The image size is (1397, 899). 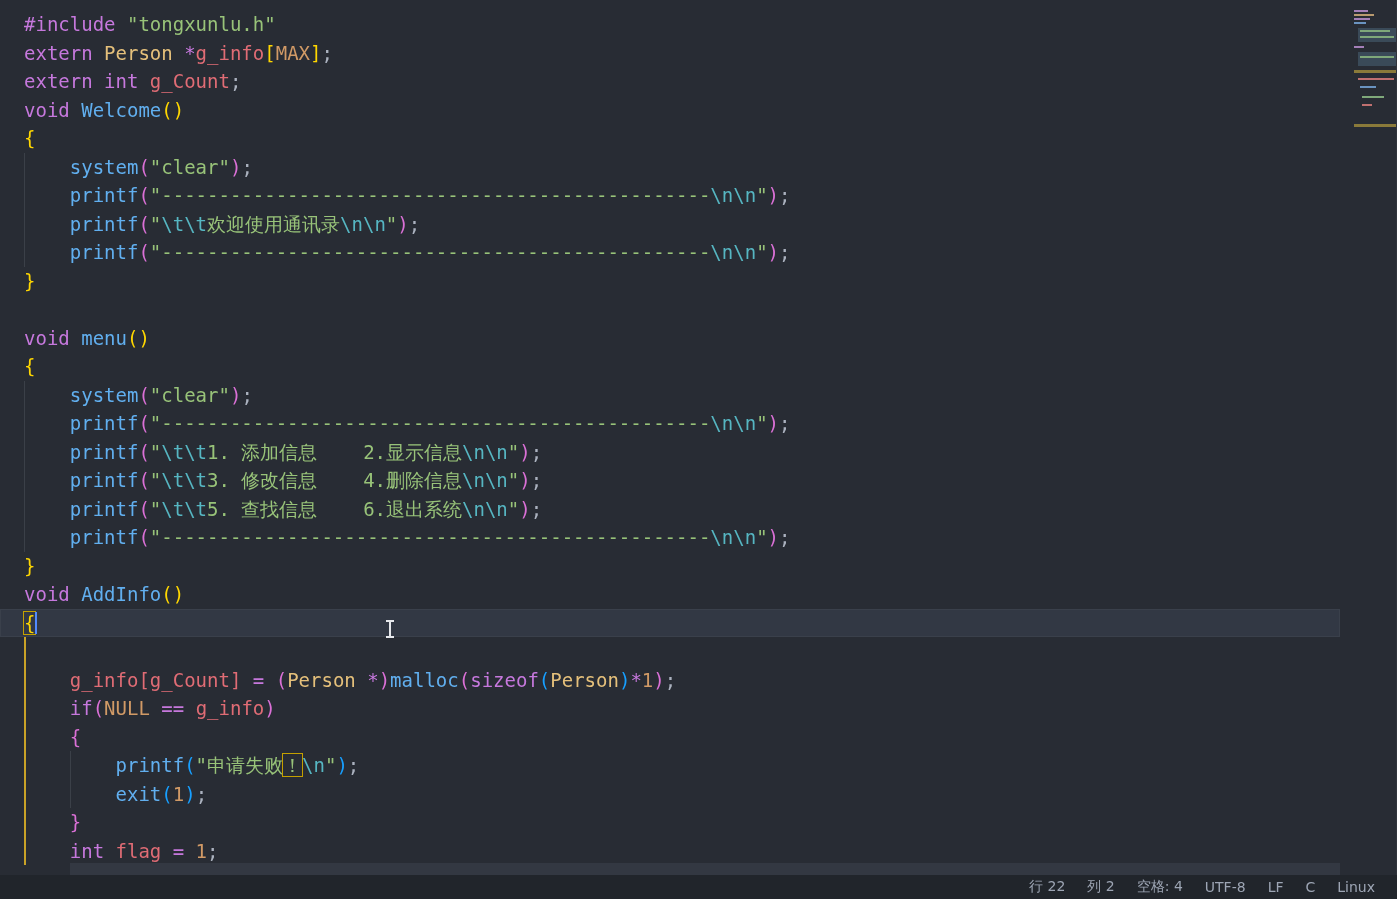 What do you see at coordinates (87, 337) in the screenshot?
I see `code-line: void menu()` at bounding box center [87, 337].